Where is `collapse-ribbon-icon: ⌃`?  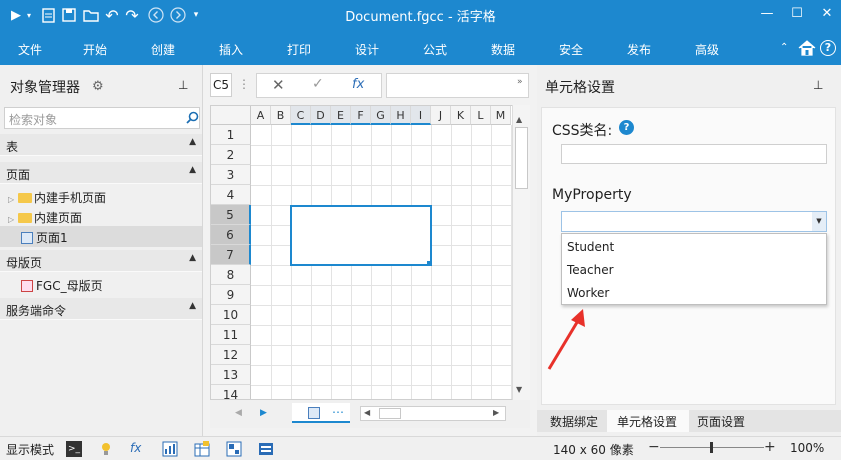
collapse-ribbon-icon: ⌃ is located at coordinates (784, 47).